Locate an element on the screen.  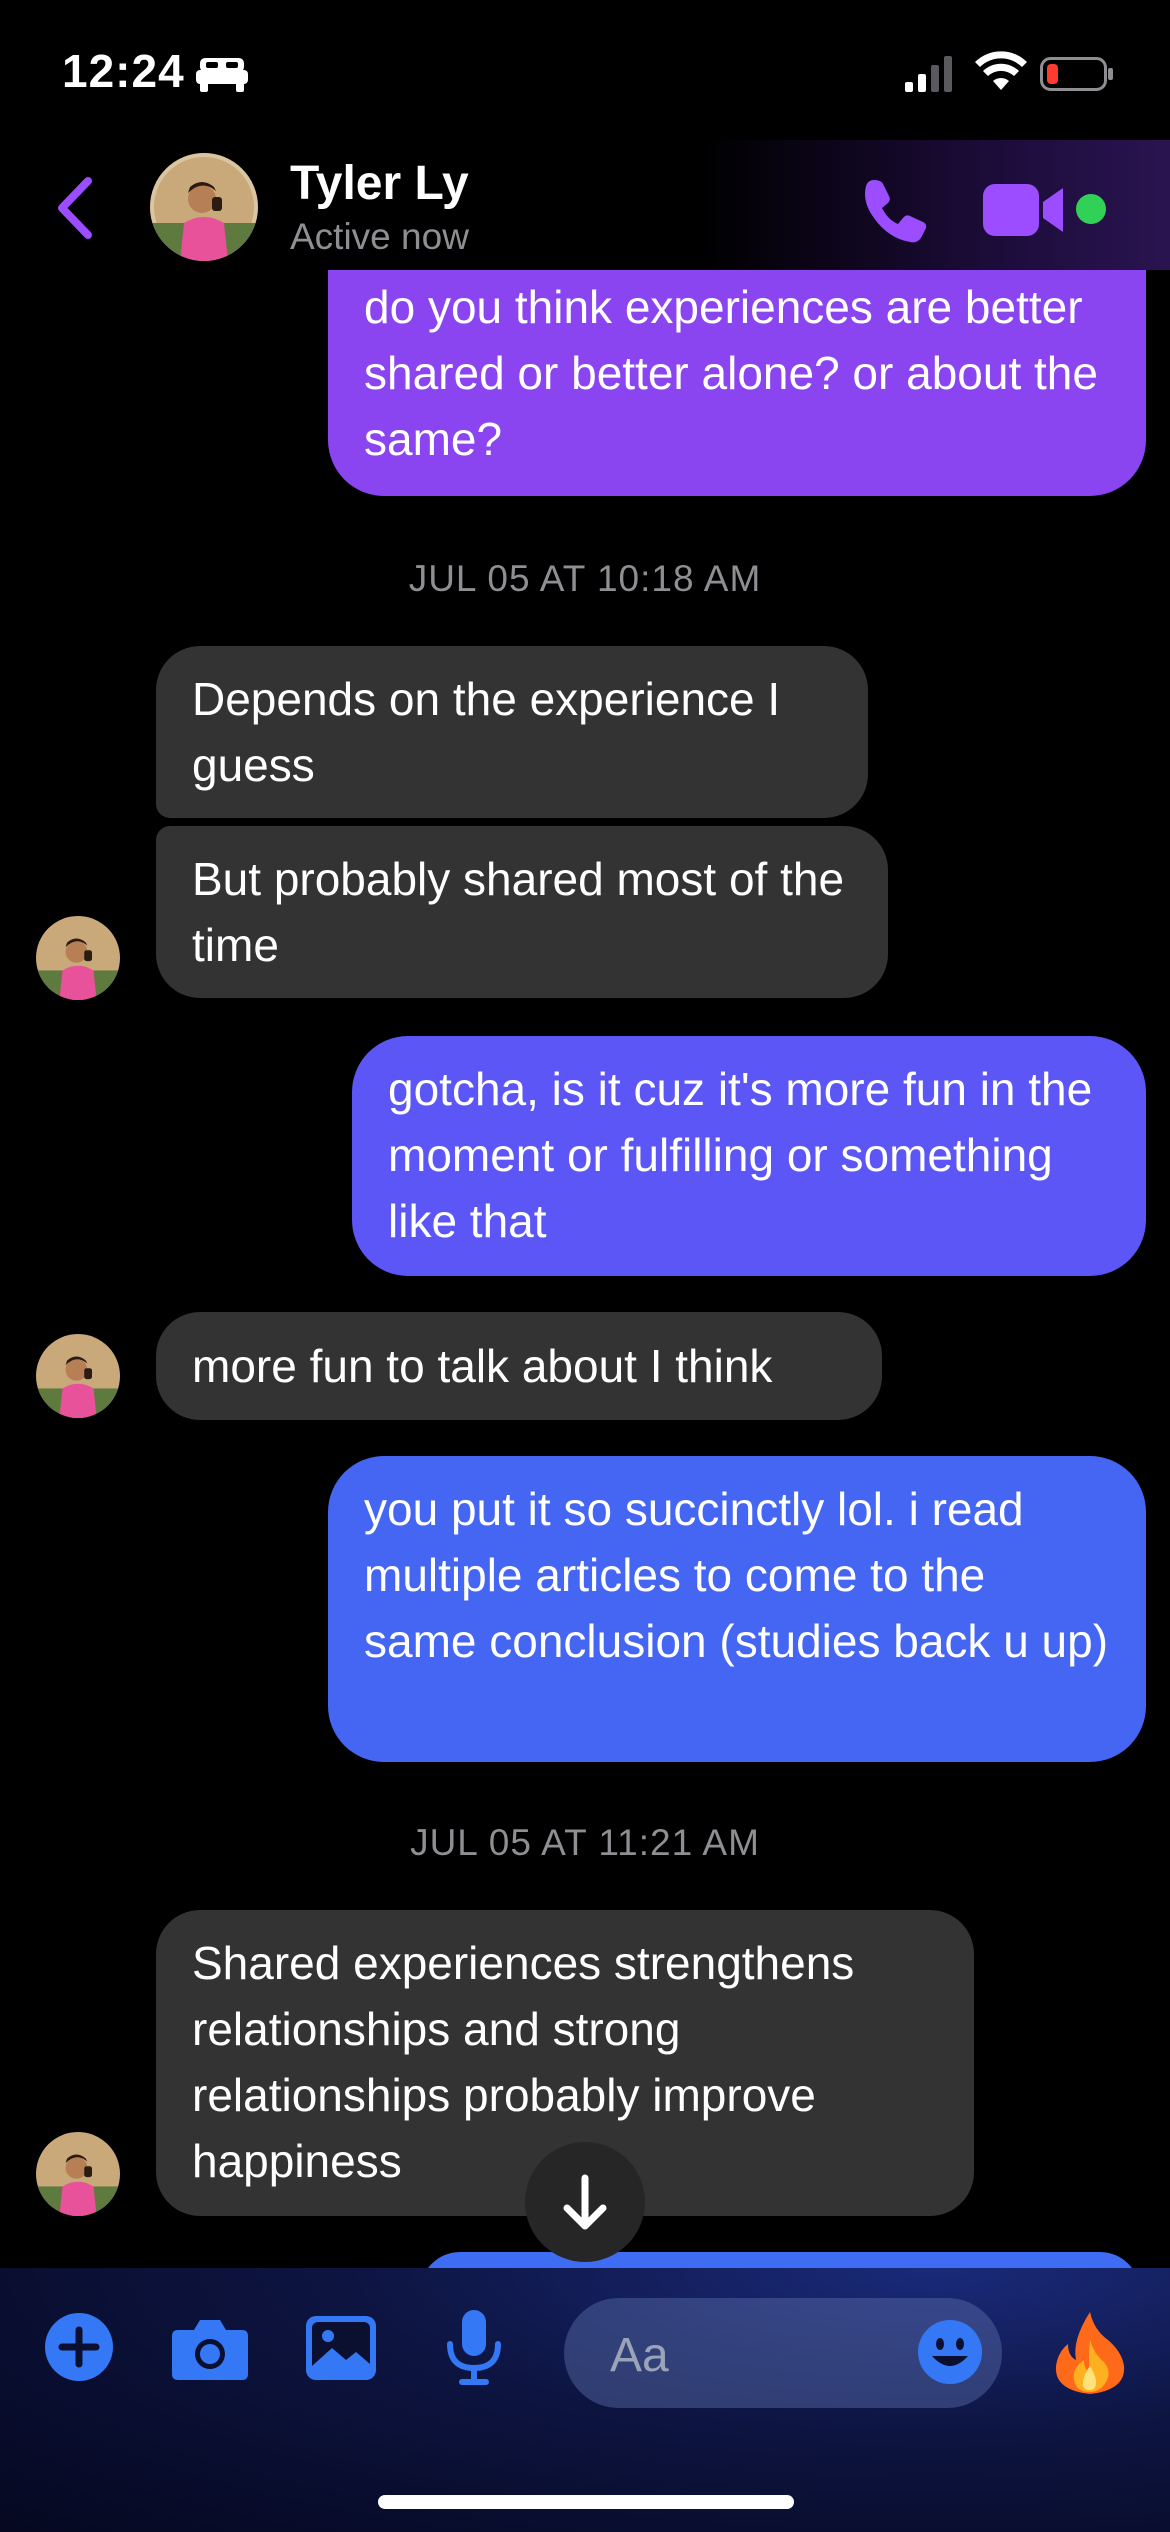
plus-icon is located at coordinates (79, 2347).